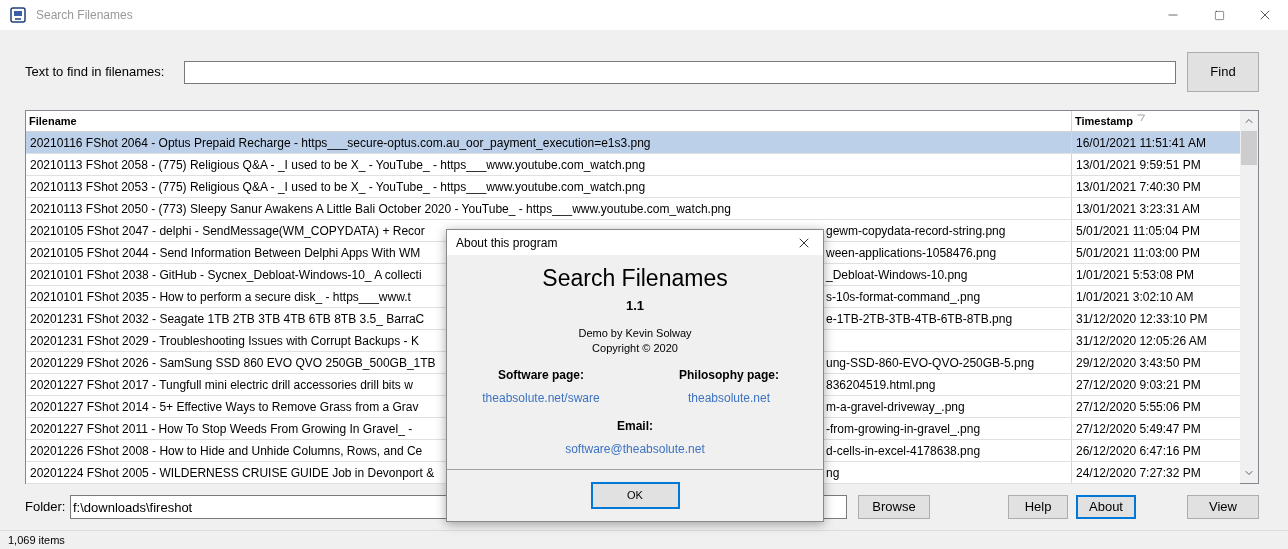  I want to click on timestamp-cell: 5/01/2021 11:05:04 PM, so click(1138, 231).